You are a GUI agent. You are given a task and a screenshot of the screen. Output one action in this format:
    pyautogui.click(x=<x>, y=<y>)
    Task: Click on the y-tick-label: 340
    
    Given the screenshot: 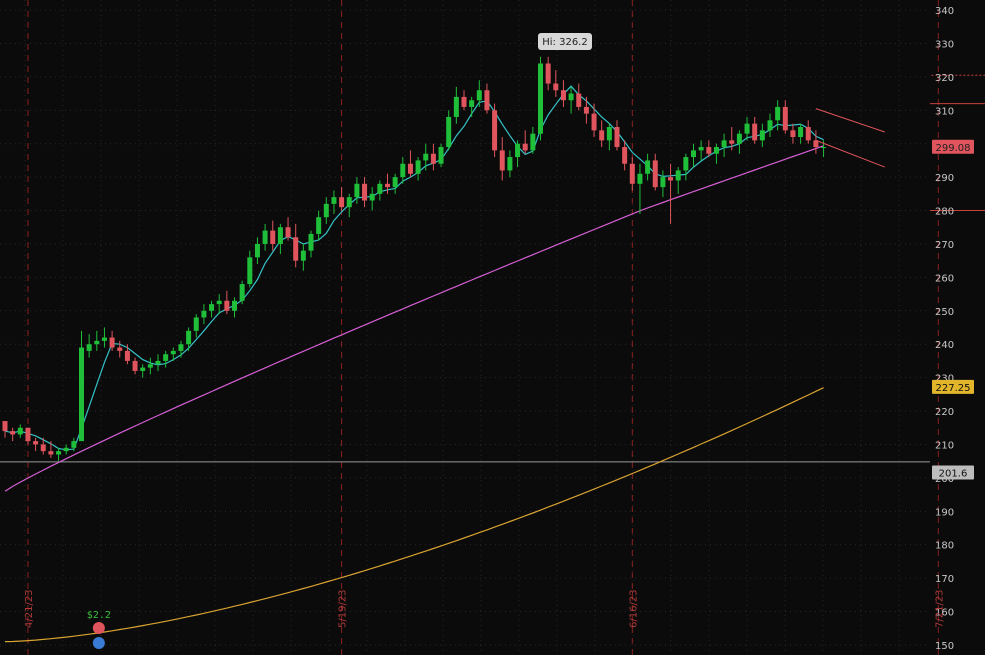 What is the action you would take?
    pyautogui.click(x=944, y=11)
    